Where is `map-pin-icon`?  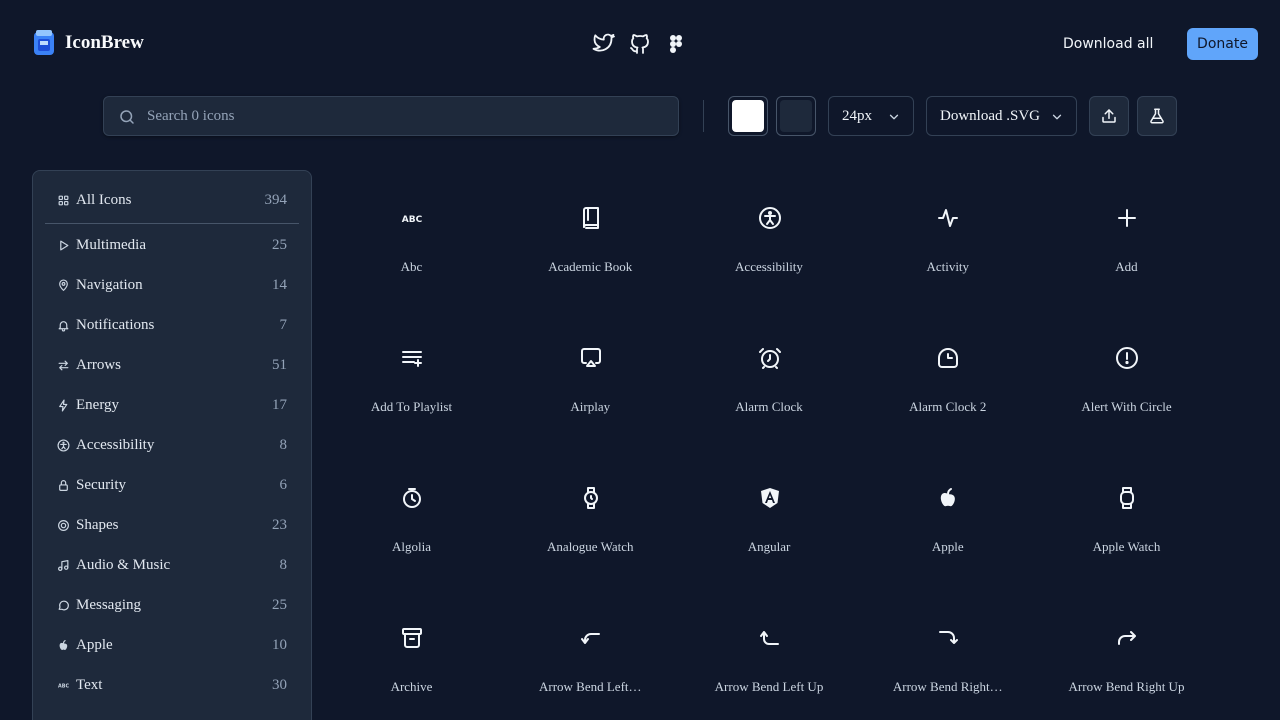 map-pin-icon is located at coordinates (63, 285).